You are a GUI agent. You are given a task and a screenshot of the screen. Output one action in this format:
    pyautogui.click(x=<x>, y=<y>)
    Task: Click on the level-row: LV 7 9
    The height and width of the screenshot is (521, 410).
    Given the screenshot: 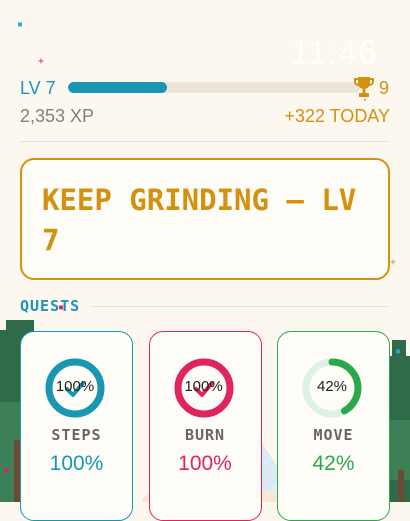 What is the action you would take?
    pyautogui.click(x=205, y=88)
    